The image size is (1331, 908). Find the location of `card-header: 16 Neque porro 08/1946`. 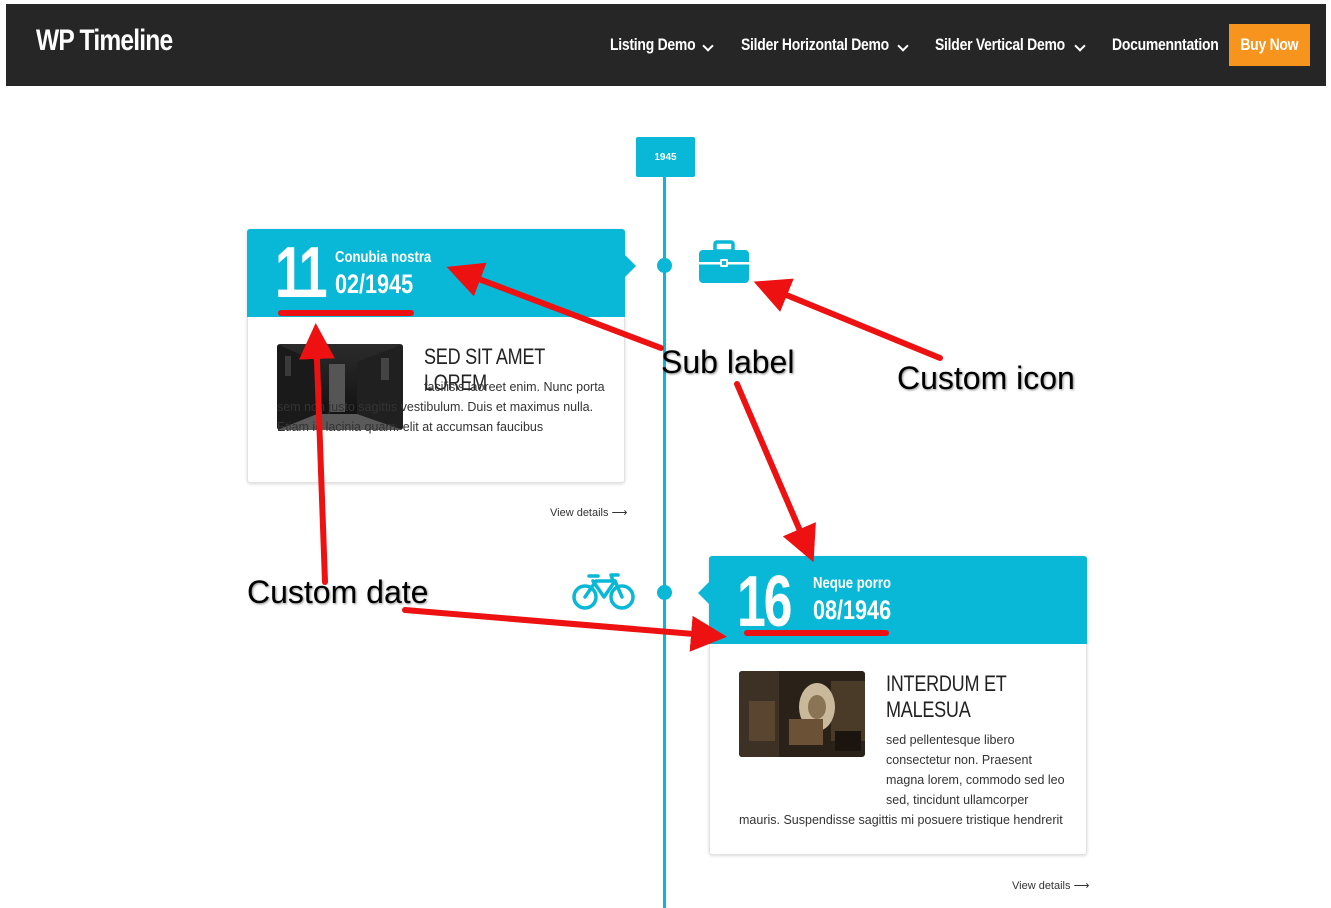

card-header: 16 Neque porro 08/1946 is located at coordinates (892, 600).